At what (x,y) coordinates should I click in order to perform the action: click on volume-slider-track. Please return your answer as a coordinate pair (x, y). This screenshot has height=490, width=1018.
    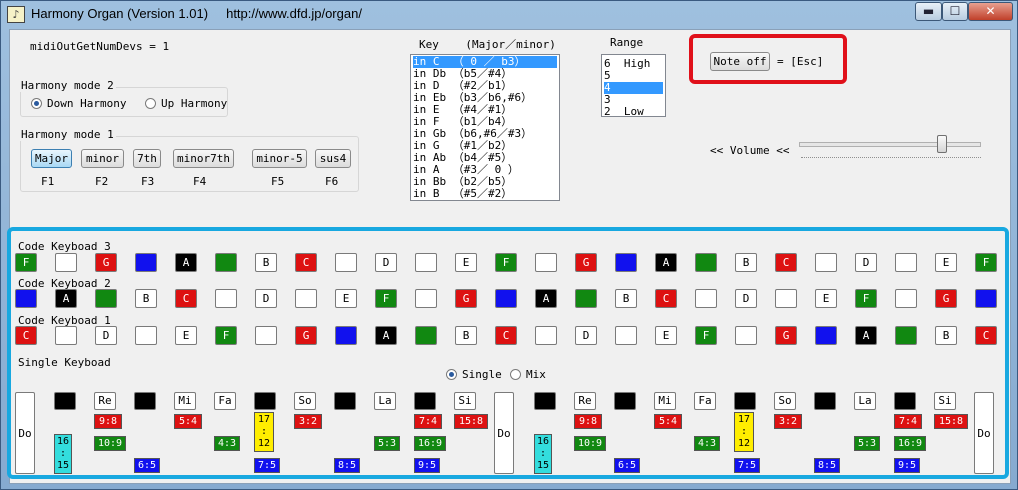
    Looking at the image, I should click on (890, 144).